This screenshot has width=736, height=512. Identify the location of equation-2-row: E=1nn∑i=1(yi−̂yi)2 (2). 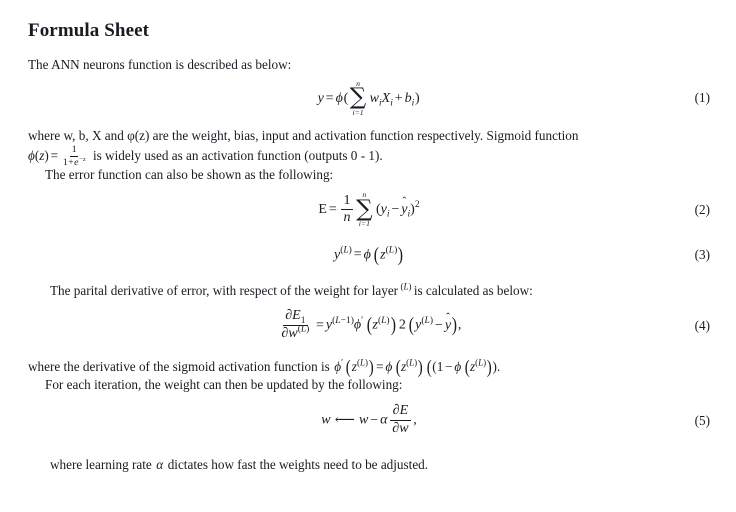
(369, 210).